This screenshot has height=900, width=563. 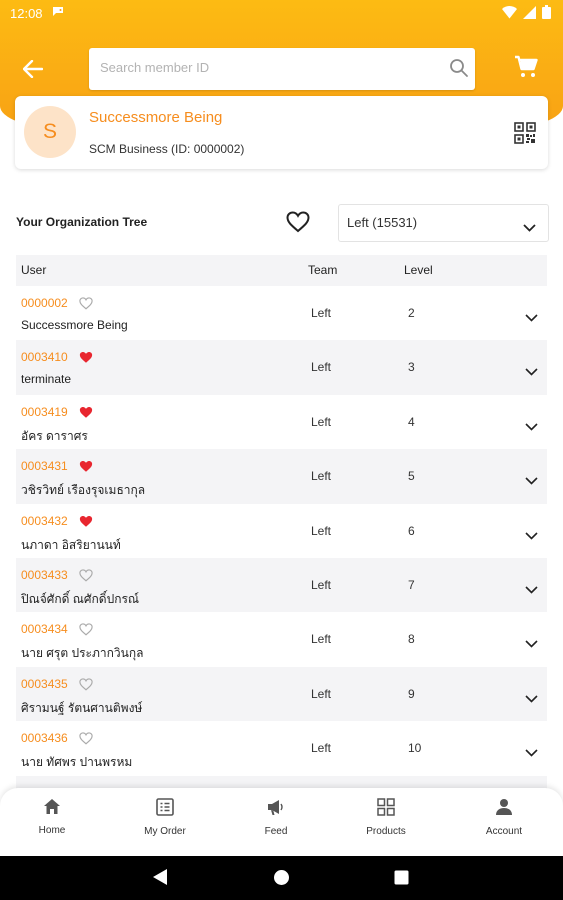 I want to click on table-row: 0003436 นาย ทัศพร ปานพรหม Left 10, so click(x=281, y=748).